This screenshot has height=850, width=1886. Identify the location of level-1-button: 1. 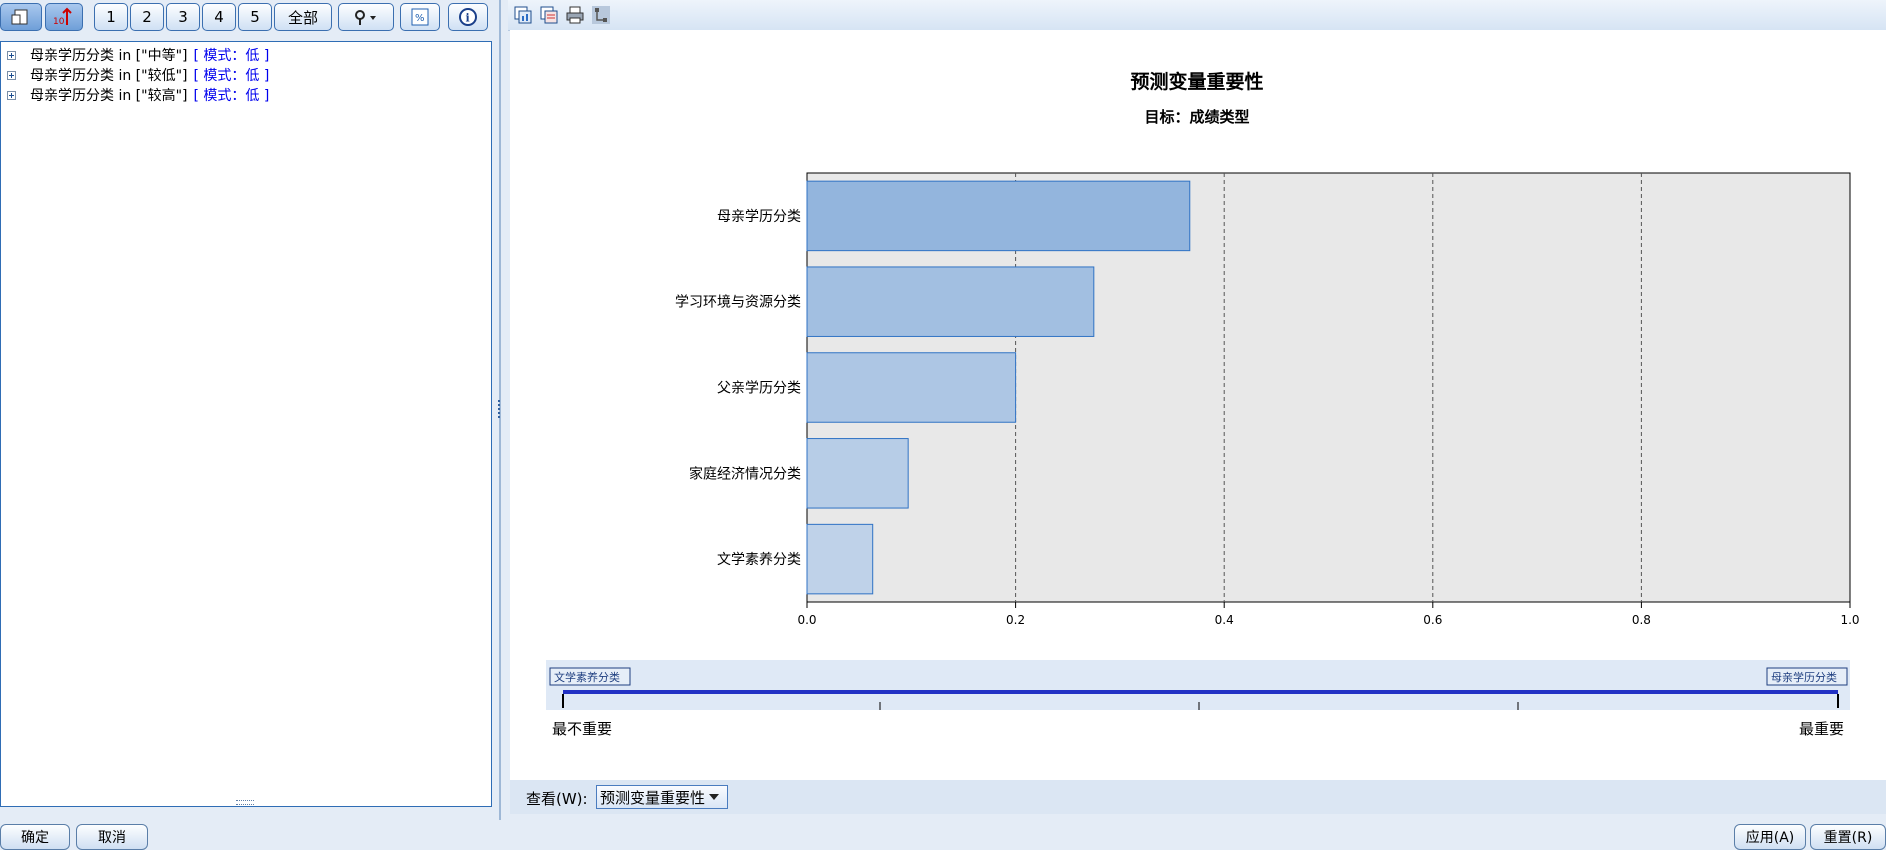
(111, 17).